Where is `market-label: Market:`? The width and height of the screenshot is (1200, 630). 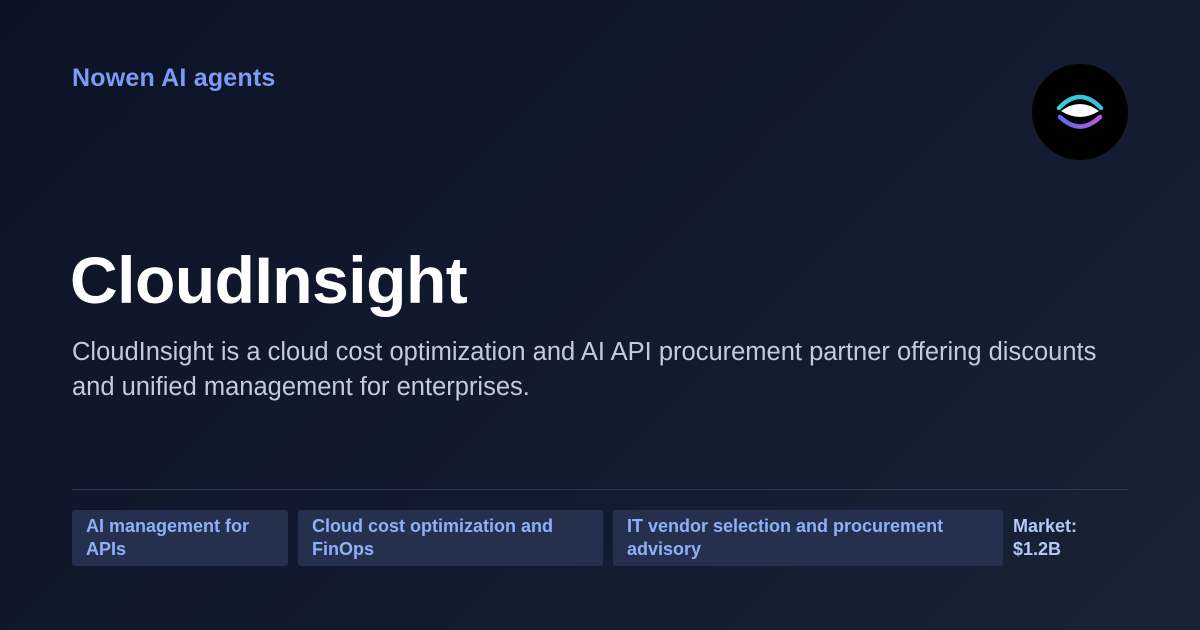 market-label: Market: is located at coordinates (1045, 526).